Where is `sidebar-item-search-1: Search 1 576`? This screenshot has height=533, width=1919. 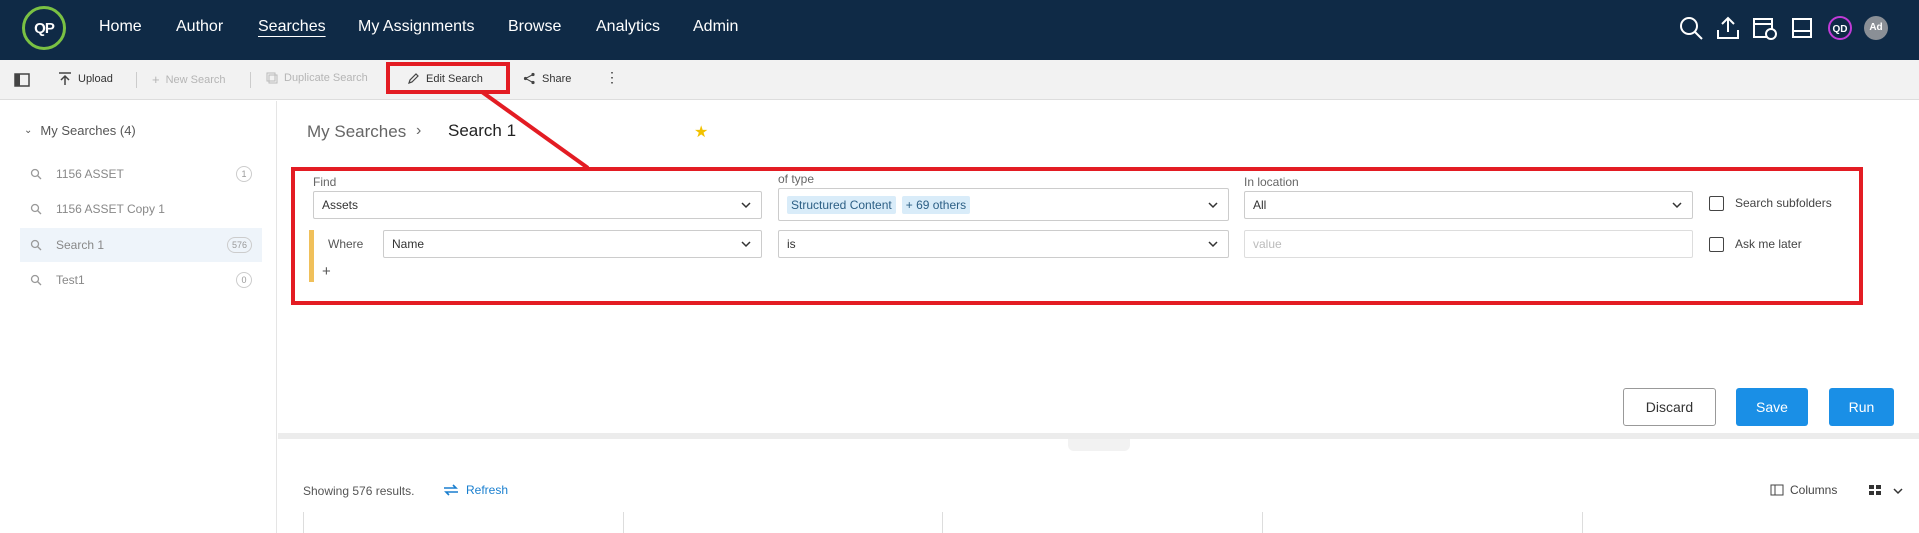 sidebar-item-search-1: Search 1 576 is located at coordinates (141, 245).